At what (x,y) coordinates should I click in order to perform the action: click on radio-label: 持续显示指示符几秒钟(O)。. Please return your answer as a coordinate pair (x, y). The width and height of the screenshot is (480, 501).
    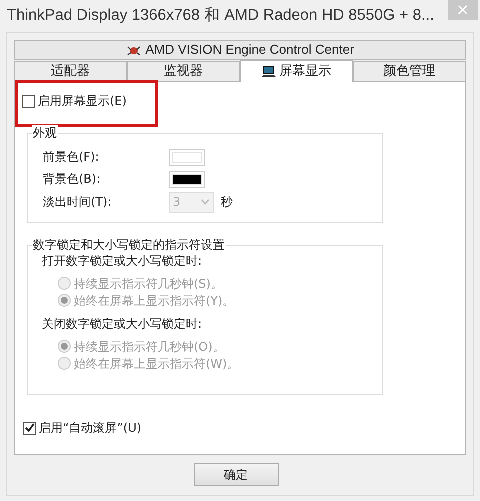
    Looking at the image, I should click on (149, 347).